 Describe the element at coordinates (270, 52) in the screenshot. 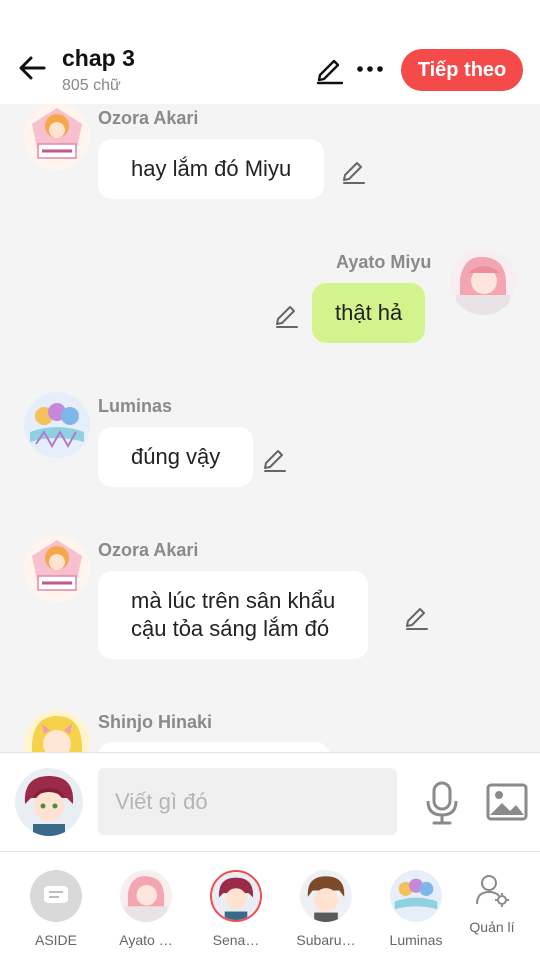

I see `top-header: chap 3 805 chữ Tiếp theo` at that location.